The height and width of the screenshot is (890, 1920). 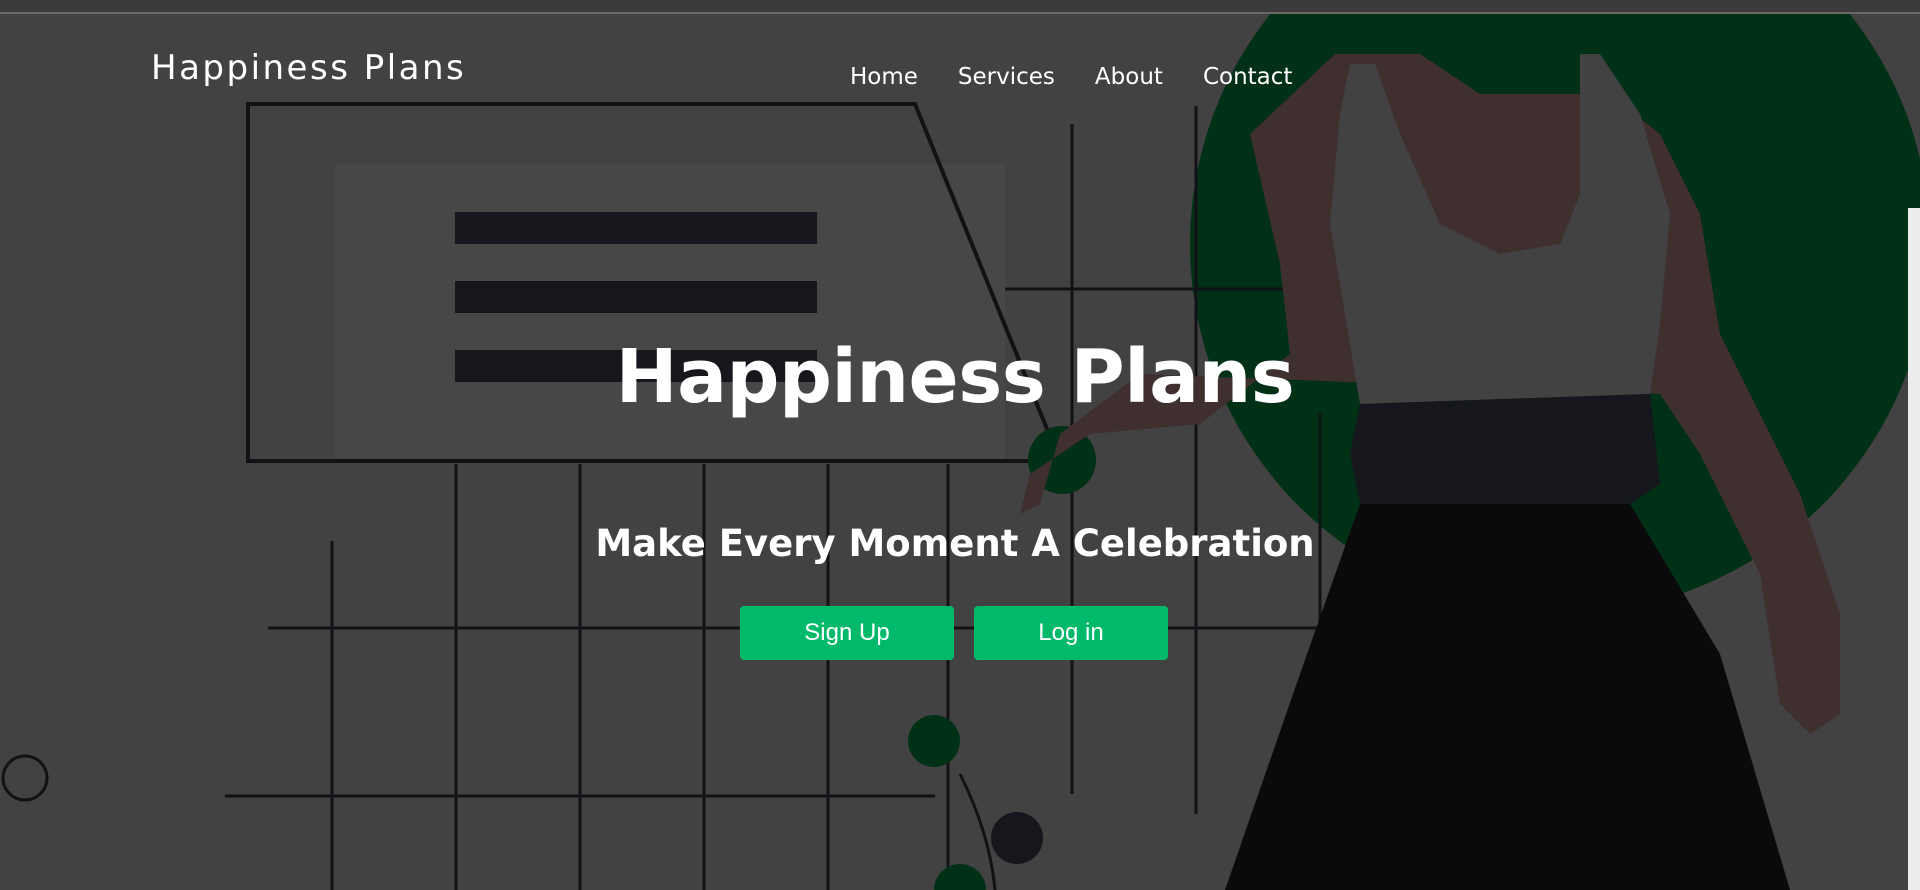 What do you see at coordinates (308, 68) in the screenshot?
I see `brand-logo: Happiness Plans` at bounding box center [308, 68].